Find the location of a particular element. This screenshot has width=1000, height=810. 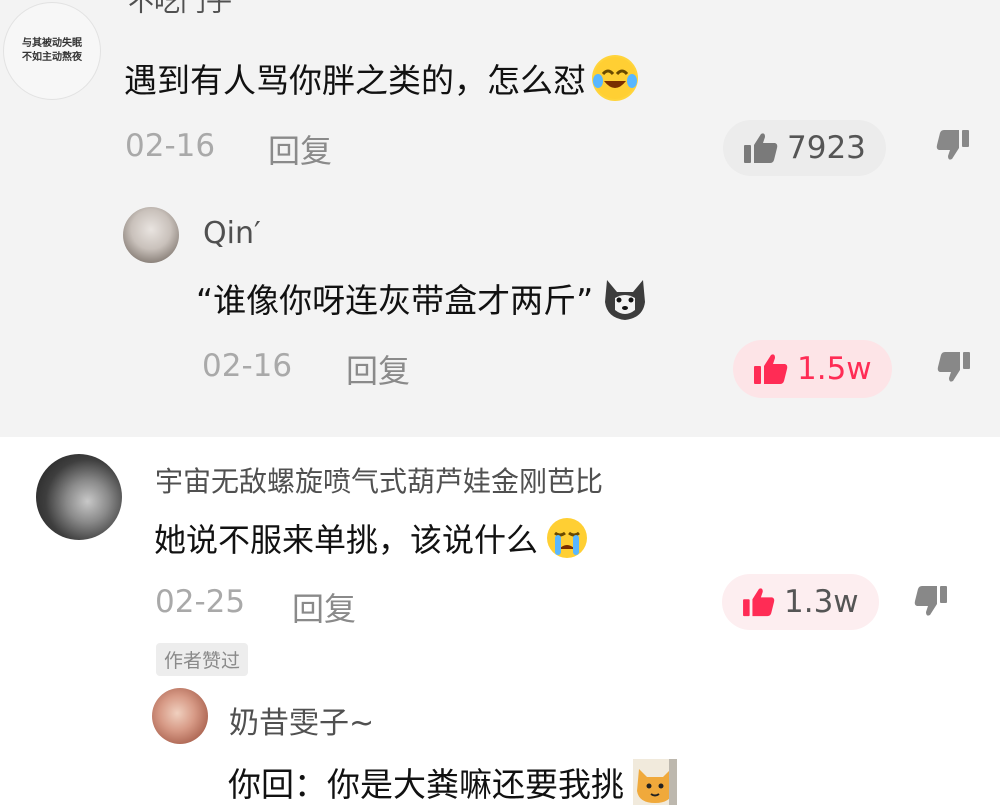

avatar-text-line: 不如主动熬夜 is located at coordinates (52, 57).